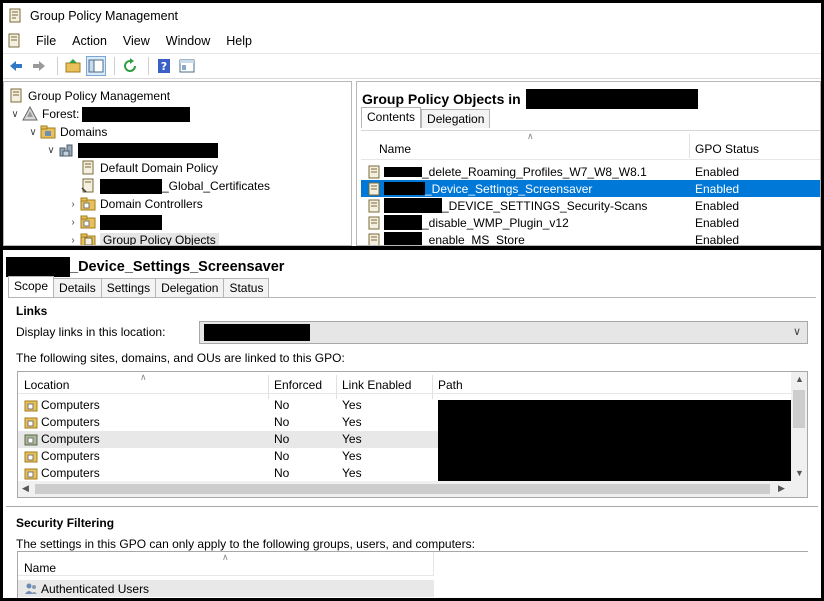 This screenshot has height=601, width=824. I want to click on gpo-row-selected: _Device_Settings_Screensaver Enabled, so click(590, 188).